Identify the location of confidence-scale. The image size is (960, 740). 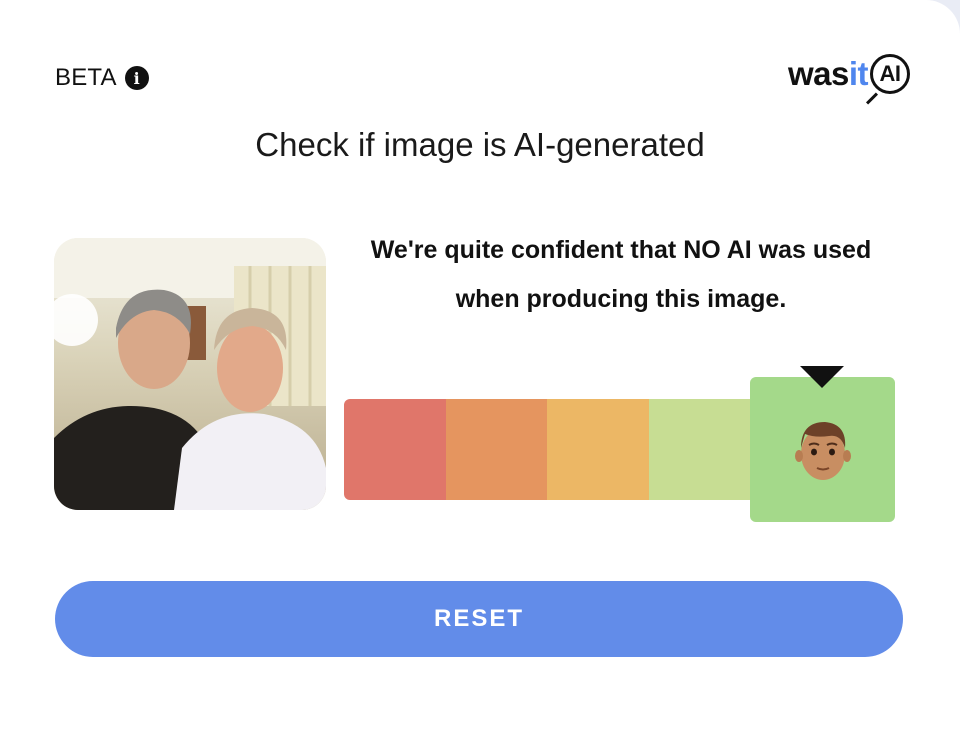
(547, 449).